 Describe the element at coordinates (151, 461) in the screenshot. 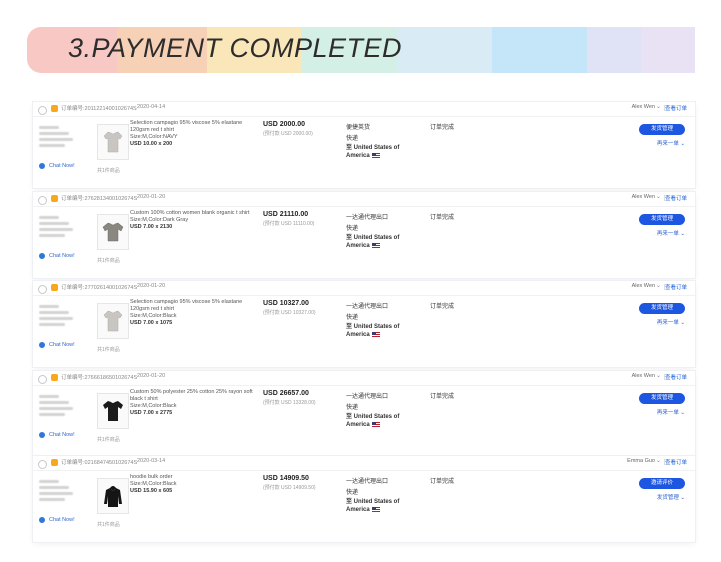

I see `order-date: 2020-03-14` at that location.